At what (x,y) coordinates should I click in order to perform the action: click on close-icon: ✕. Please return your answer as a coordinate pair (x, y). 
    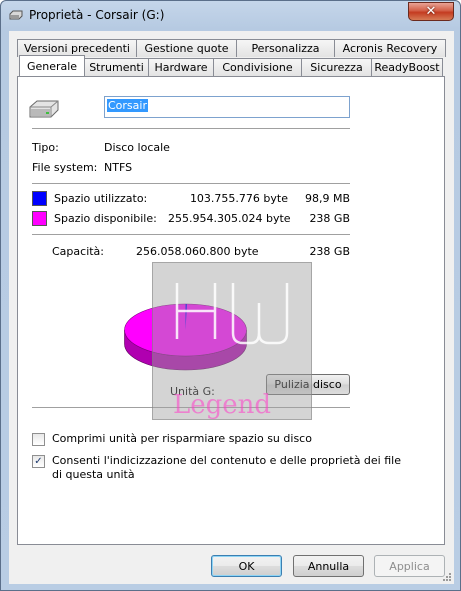
    Looking at the image, I should click on (431, 11).